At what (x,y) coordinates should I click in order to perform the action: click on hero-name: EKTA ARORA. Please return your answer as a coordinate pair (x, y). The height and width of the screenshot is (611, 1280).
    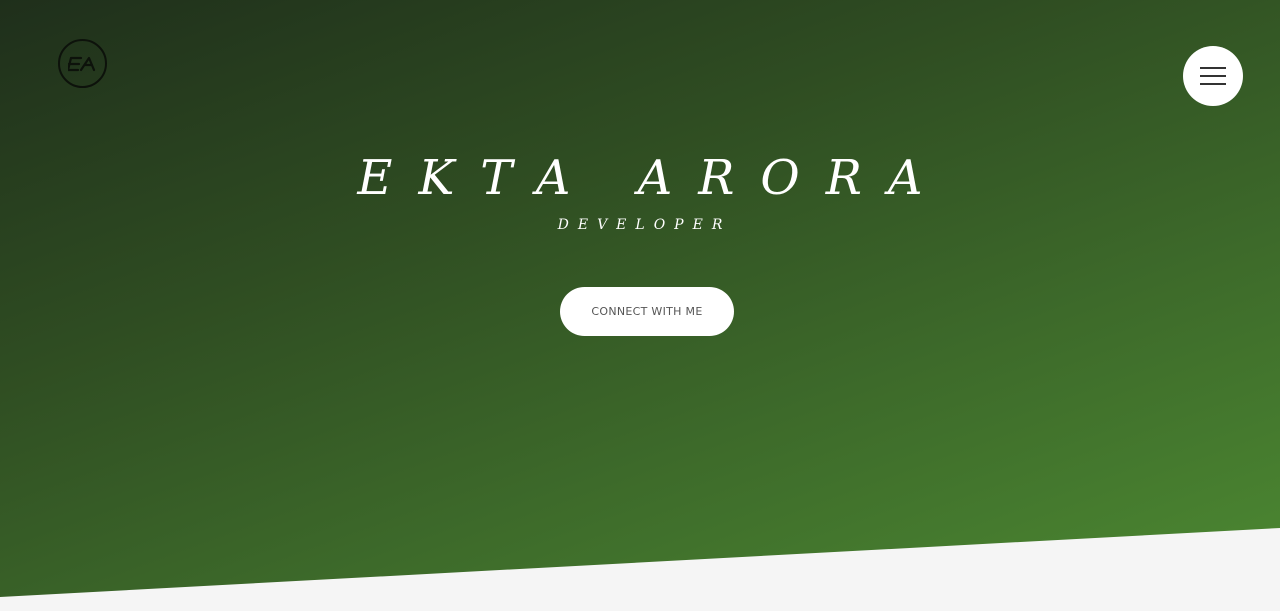
    Looking at the image, I should click on (653, 178).